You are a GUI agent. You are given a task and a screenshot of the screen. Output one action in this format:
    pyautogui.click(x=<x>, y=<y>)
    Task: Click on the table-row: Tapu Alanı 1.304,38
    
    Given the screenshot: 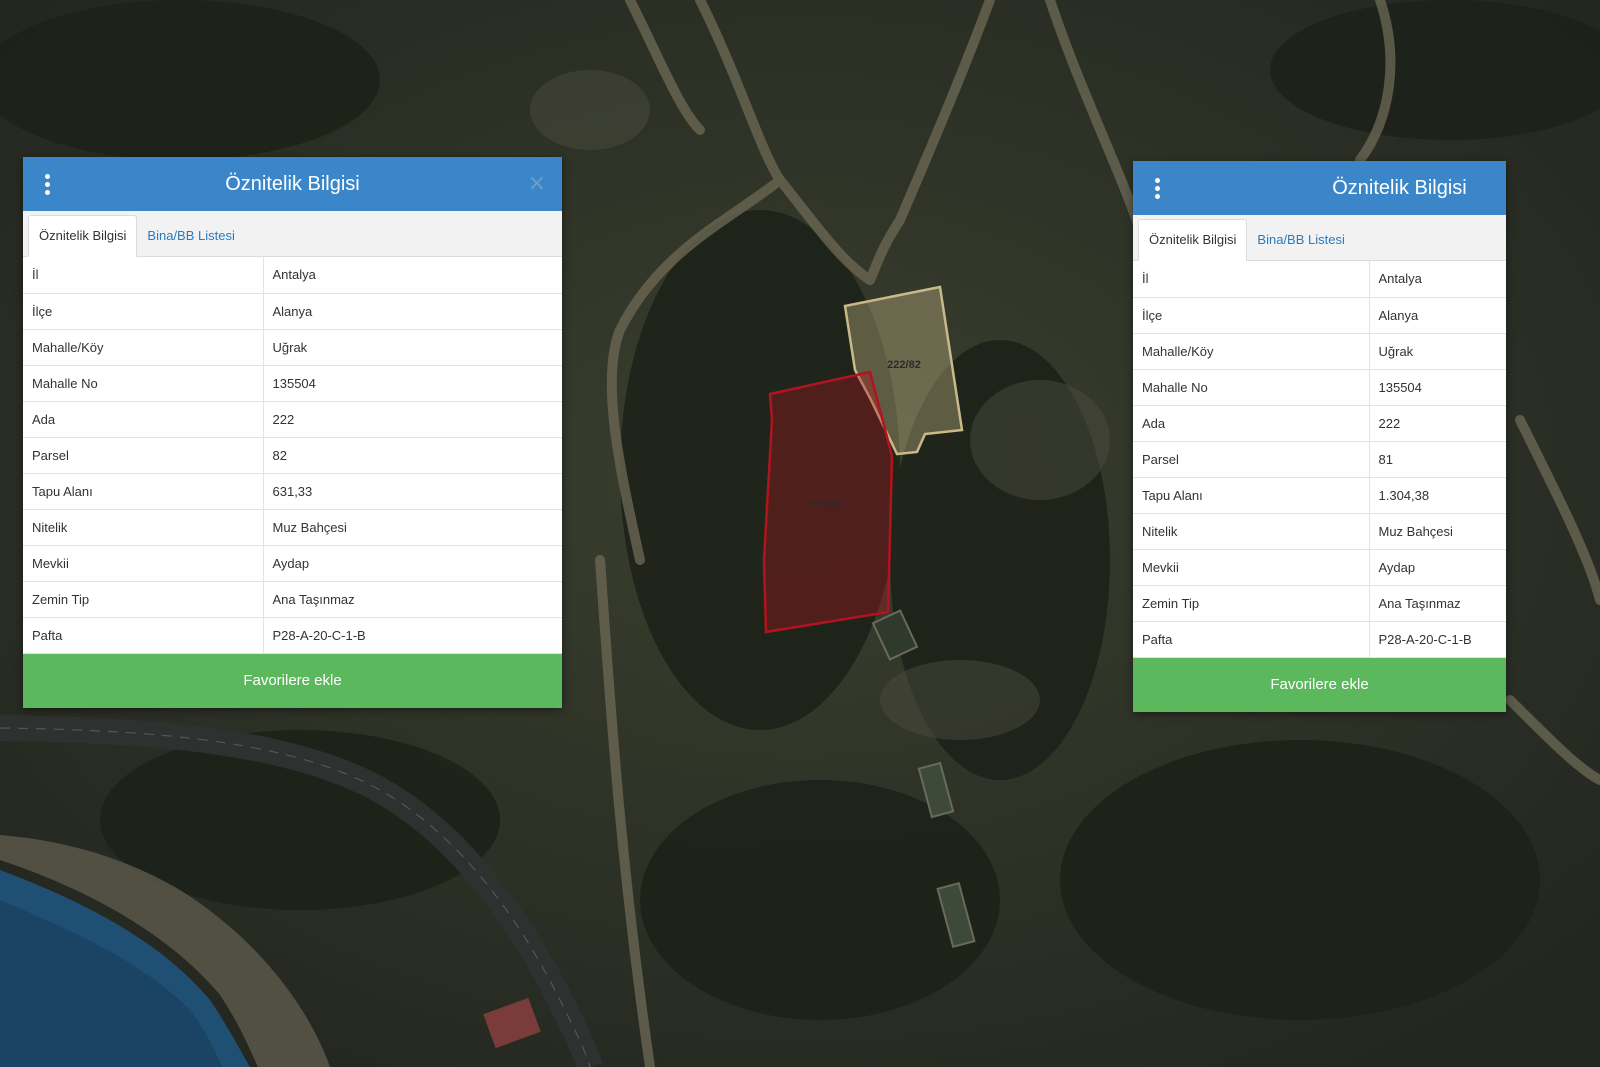 What is the action you would take?
    pyautogui.click(x=1319, y=495)
    